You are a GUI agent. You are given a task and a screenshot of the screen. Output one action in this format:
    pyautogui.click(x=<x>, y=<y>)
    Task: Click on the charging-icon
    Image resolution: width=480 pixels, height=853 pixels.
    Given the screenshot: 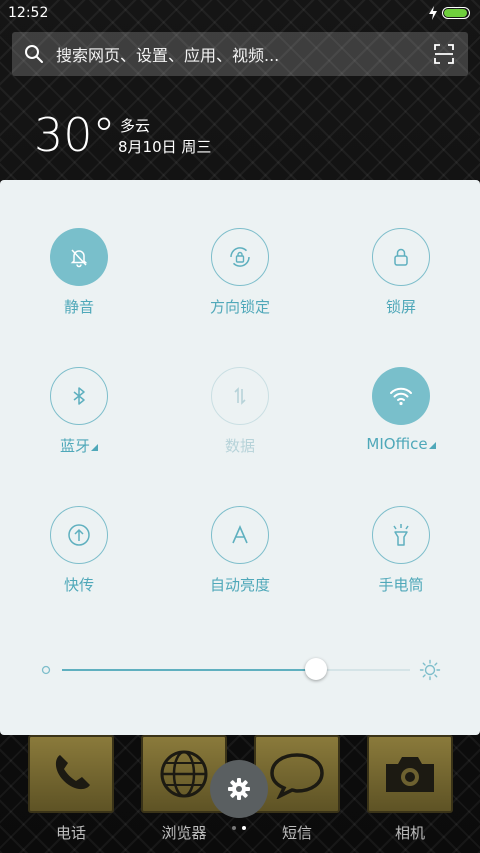 What is the action you would take?
    pyautogui.click(x=433, y=13)
    